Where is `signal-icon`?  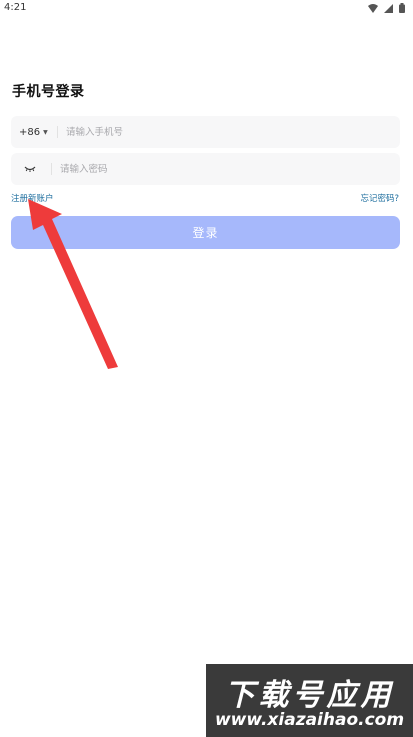
signal-icon is located at coordinates (388, 8).